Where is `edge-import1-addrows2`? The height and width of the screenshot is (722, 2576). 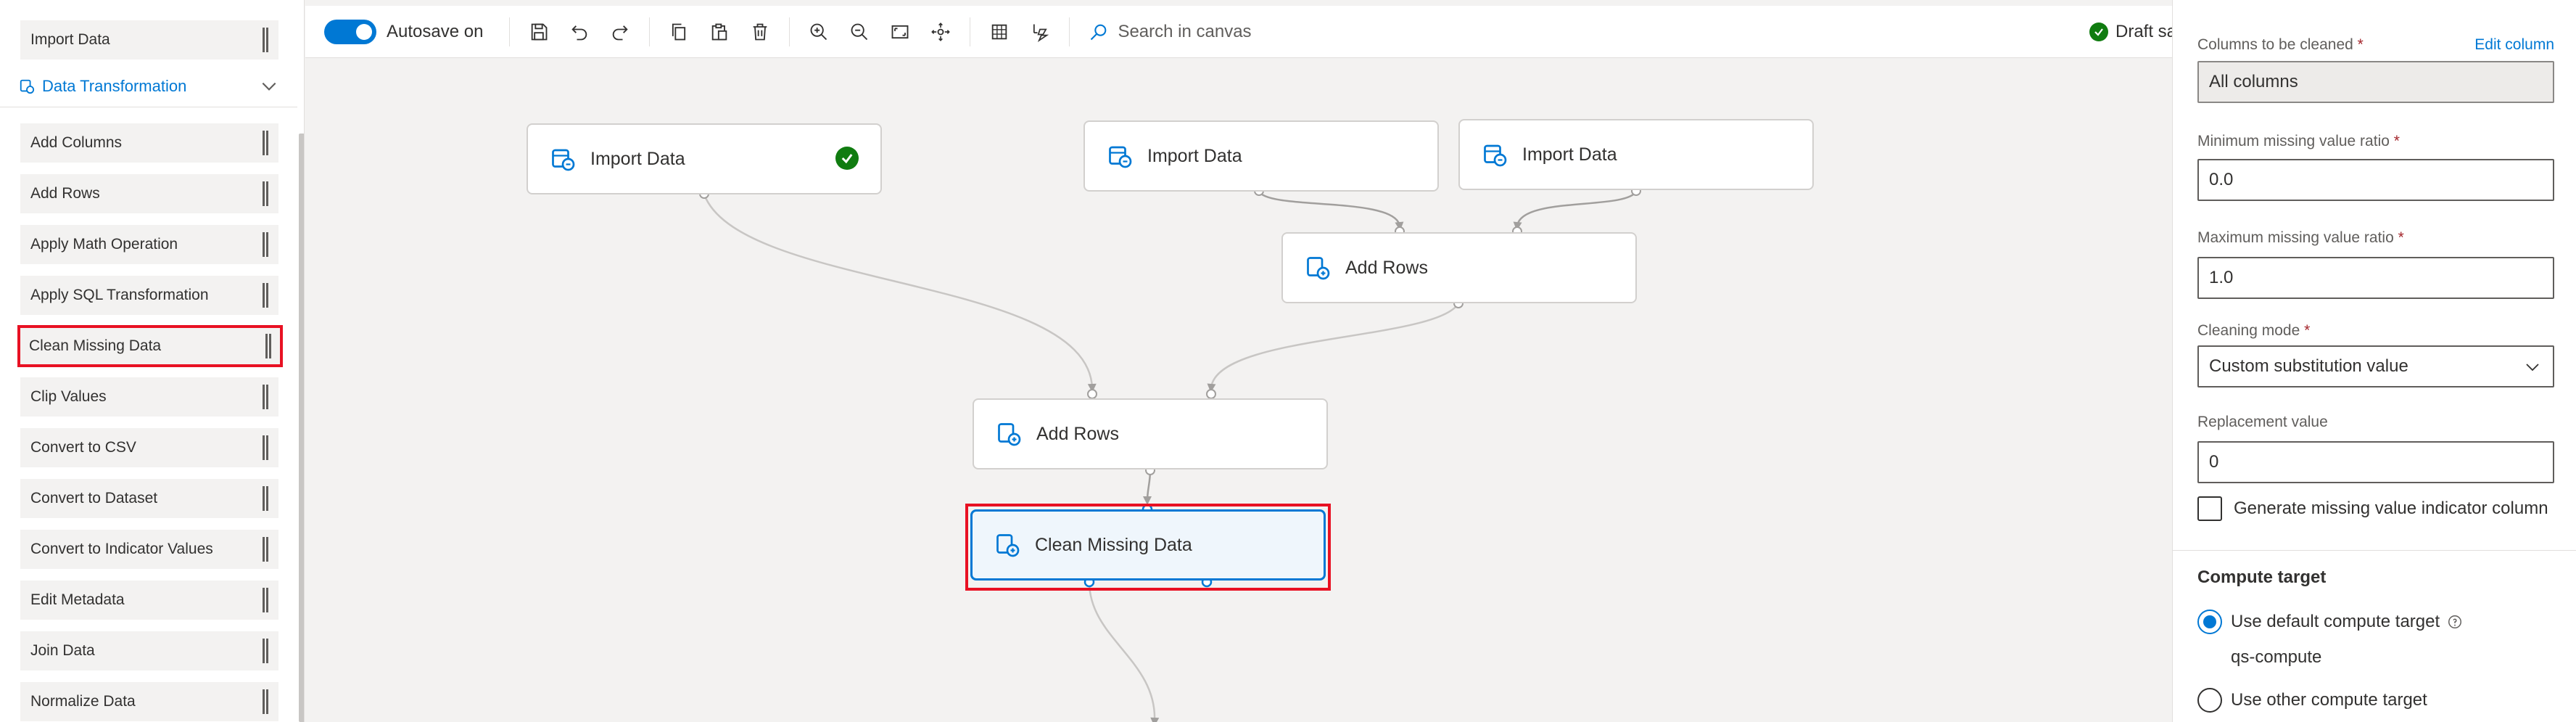
edge-import1-addrows2 is located at coordinates (900, 293).